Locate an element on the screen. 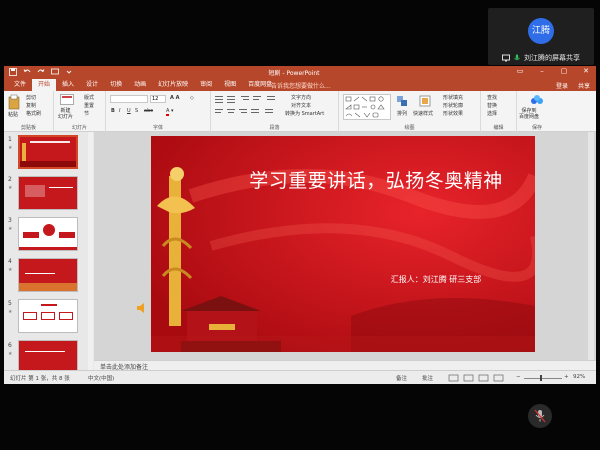 The height and width of the screenshot is (450, 600). zoom-slider-thumb is located at coordinates (541, 378).